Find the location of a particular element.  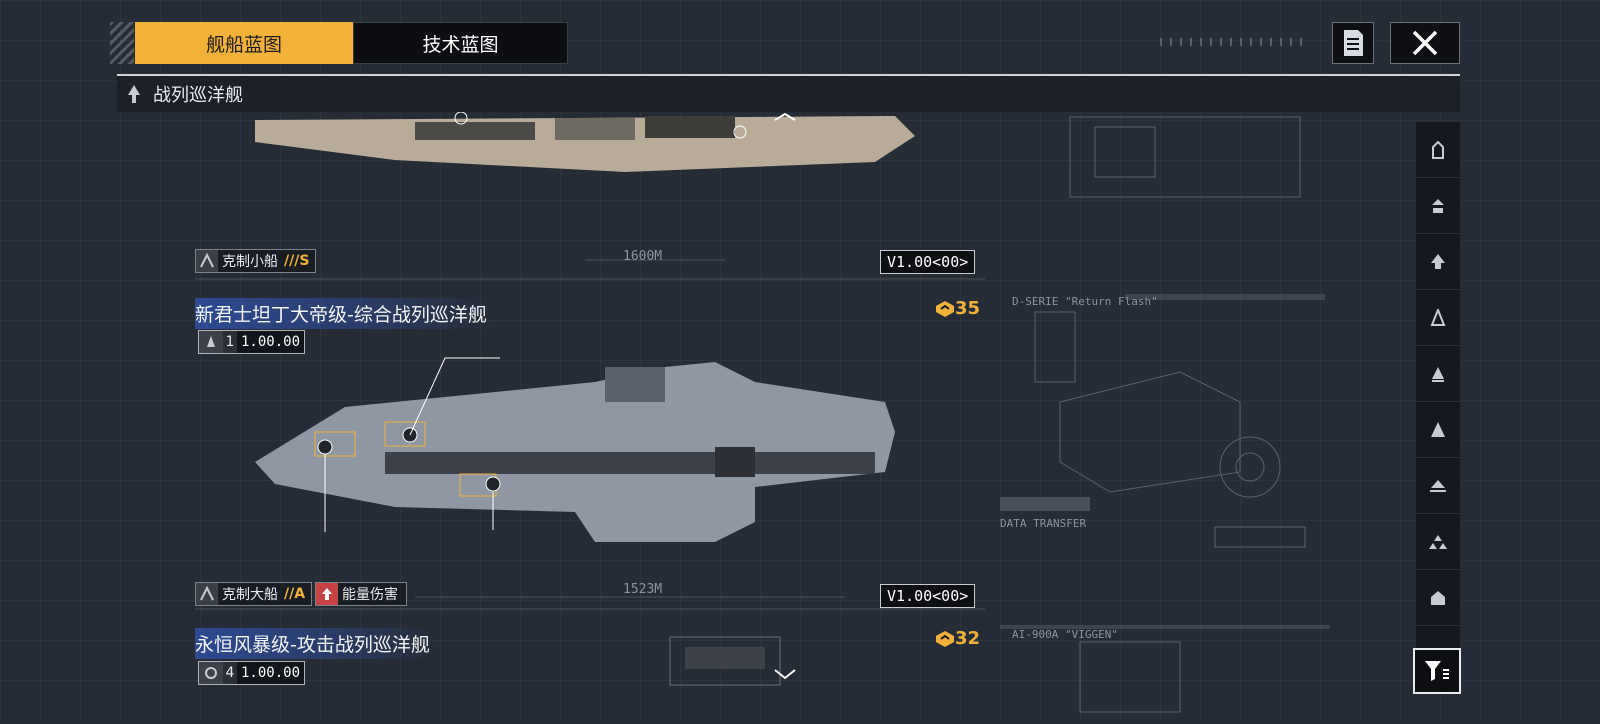

info-button is located at coordinates (1353, 43).